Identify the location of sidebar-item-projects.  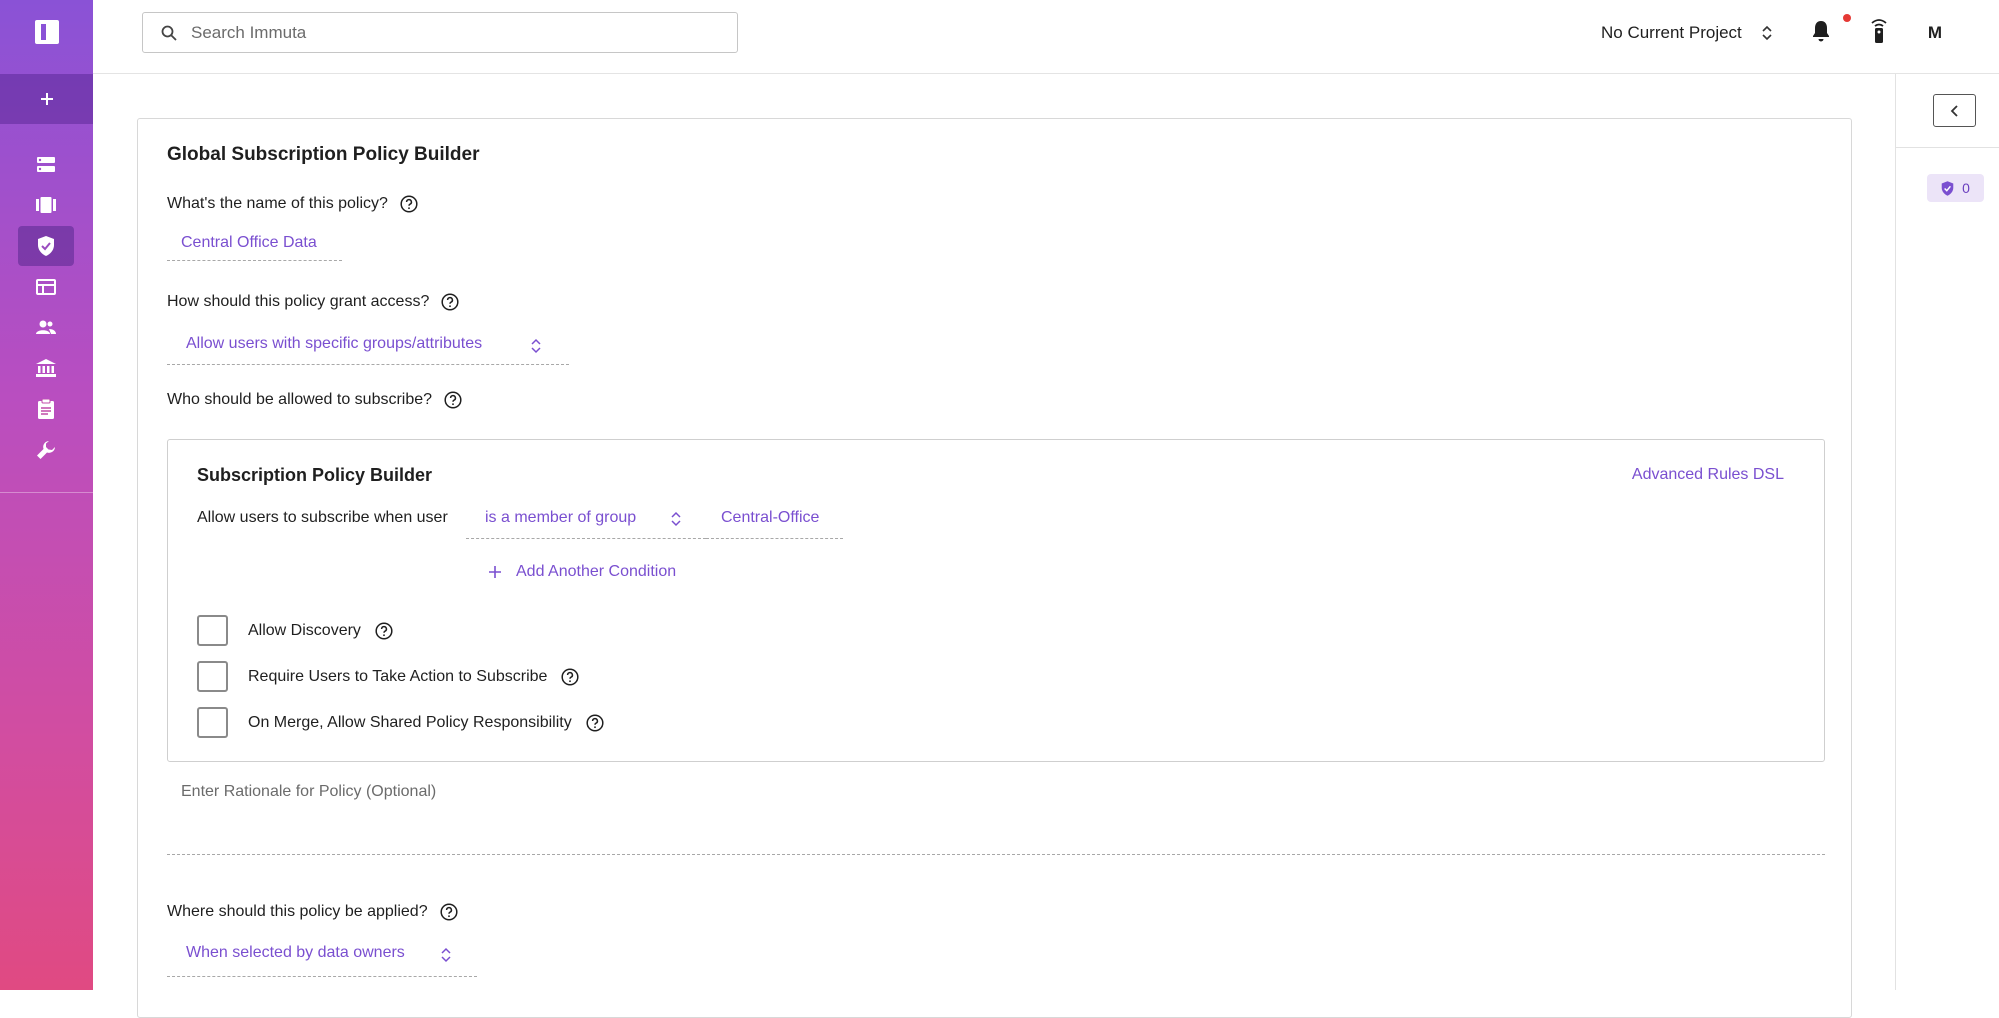
(46, 205).